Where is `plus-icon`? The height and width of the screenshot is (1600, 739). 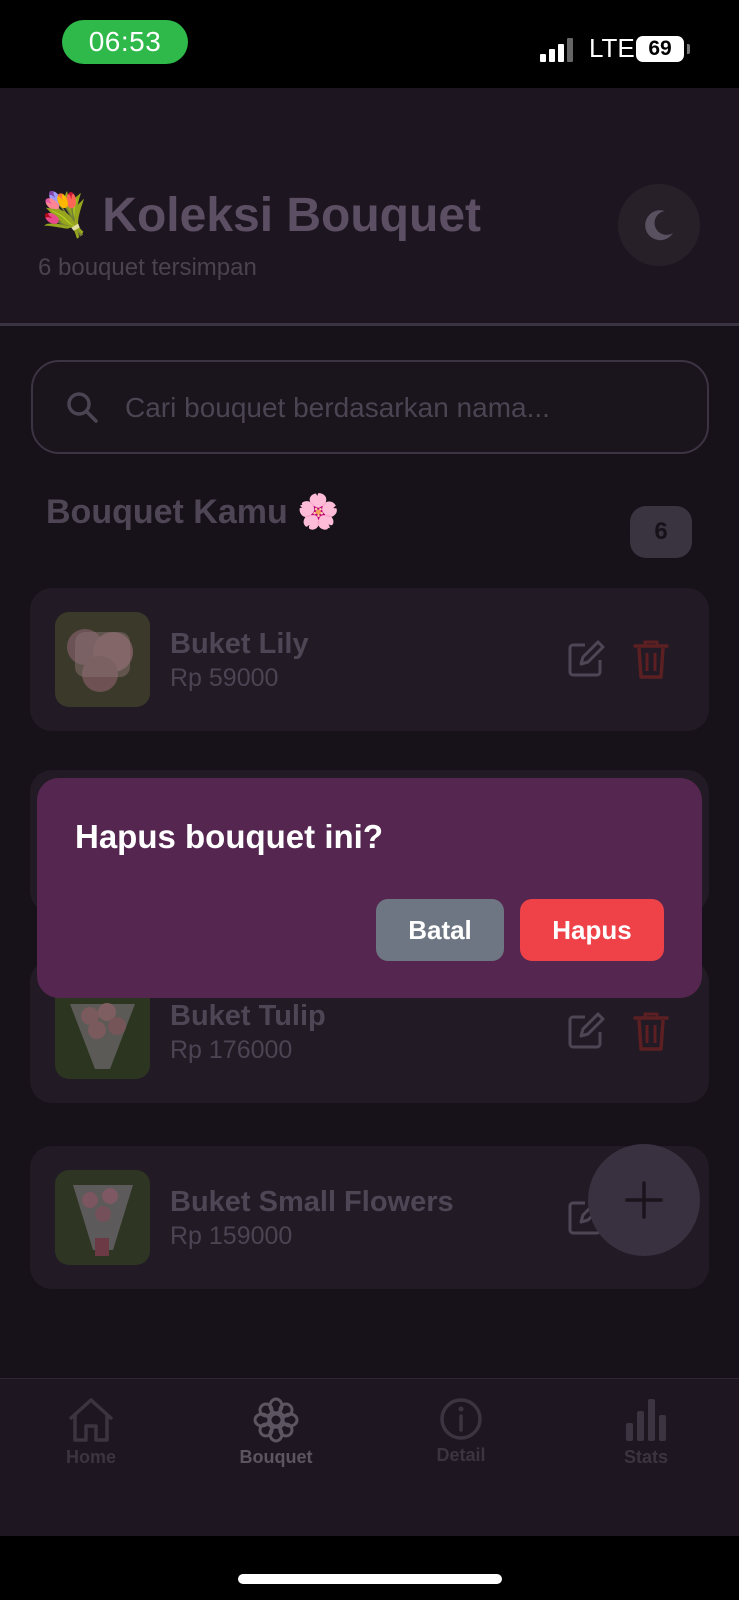
plus-icon is located at coordinates (644, 1200).